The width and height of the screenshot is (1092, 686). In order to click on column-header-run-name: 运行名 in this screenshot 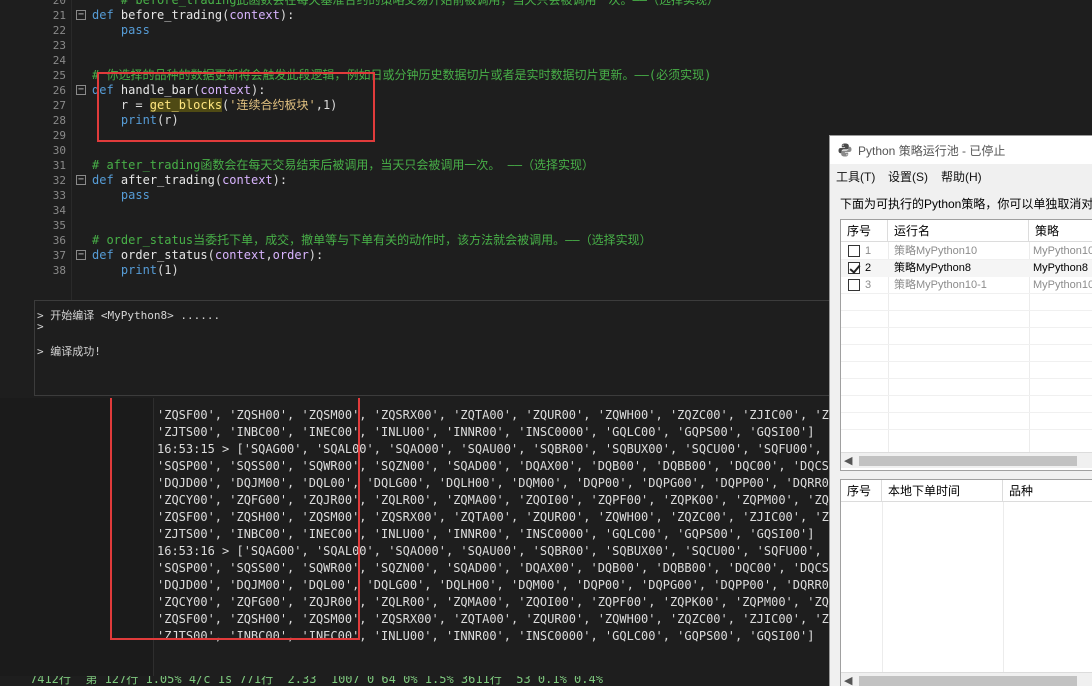, I will do `click(958, 231)`.